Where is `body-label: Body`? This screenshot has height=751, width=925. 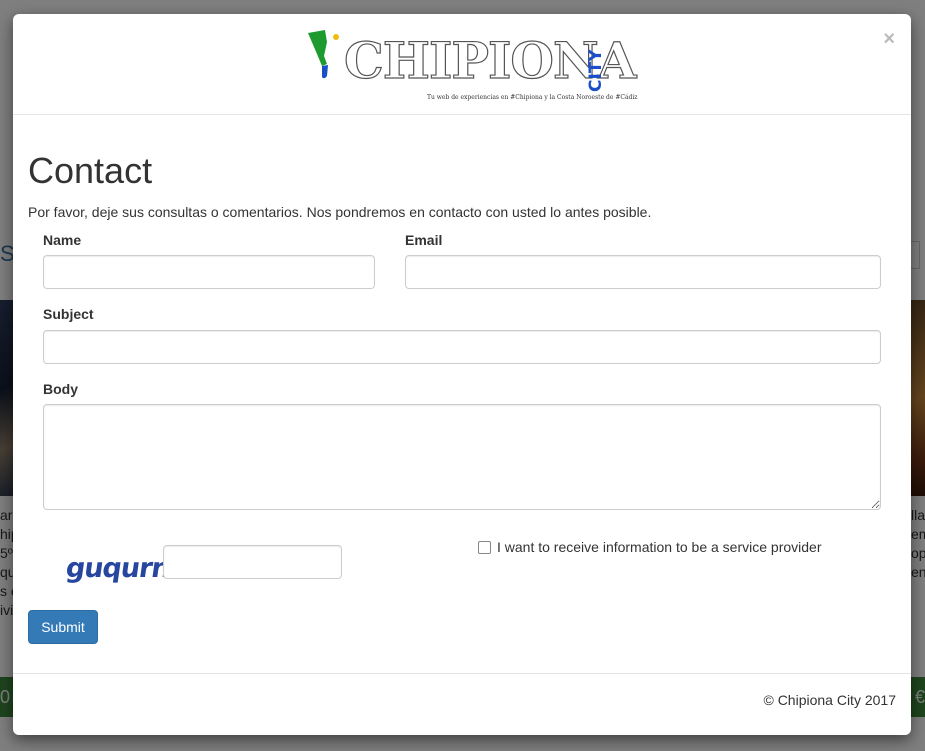
body-label: Body is located at coordinates (60, 389).